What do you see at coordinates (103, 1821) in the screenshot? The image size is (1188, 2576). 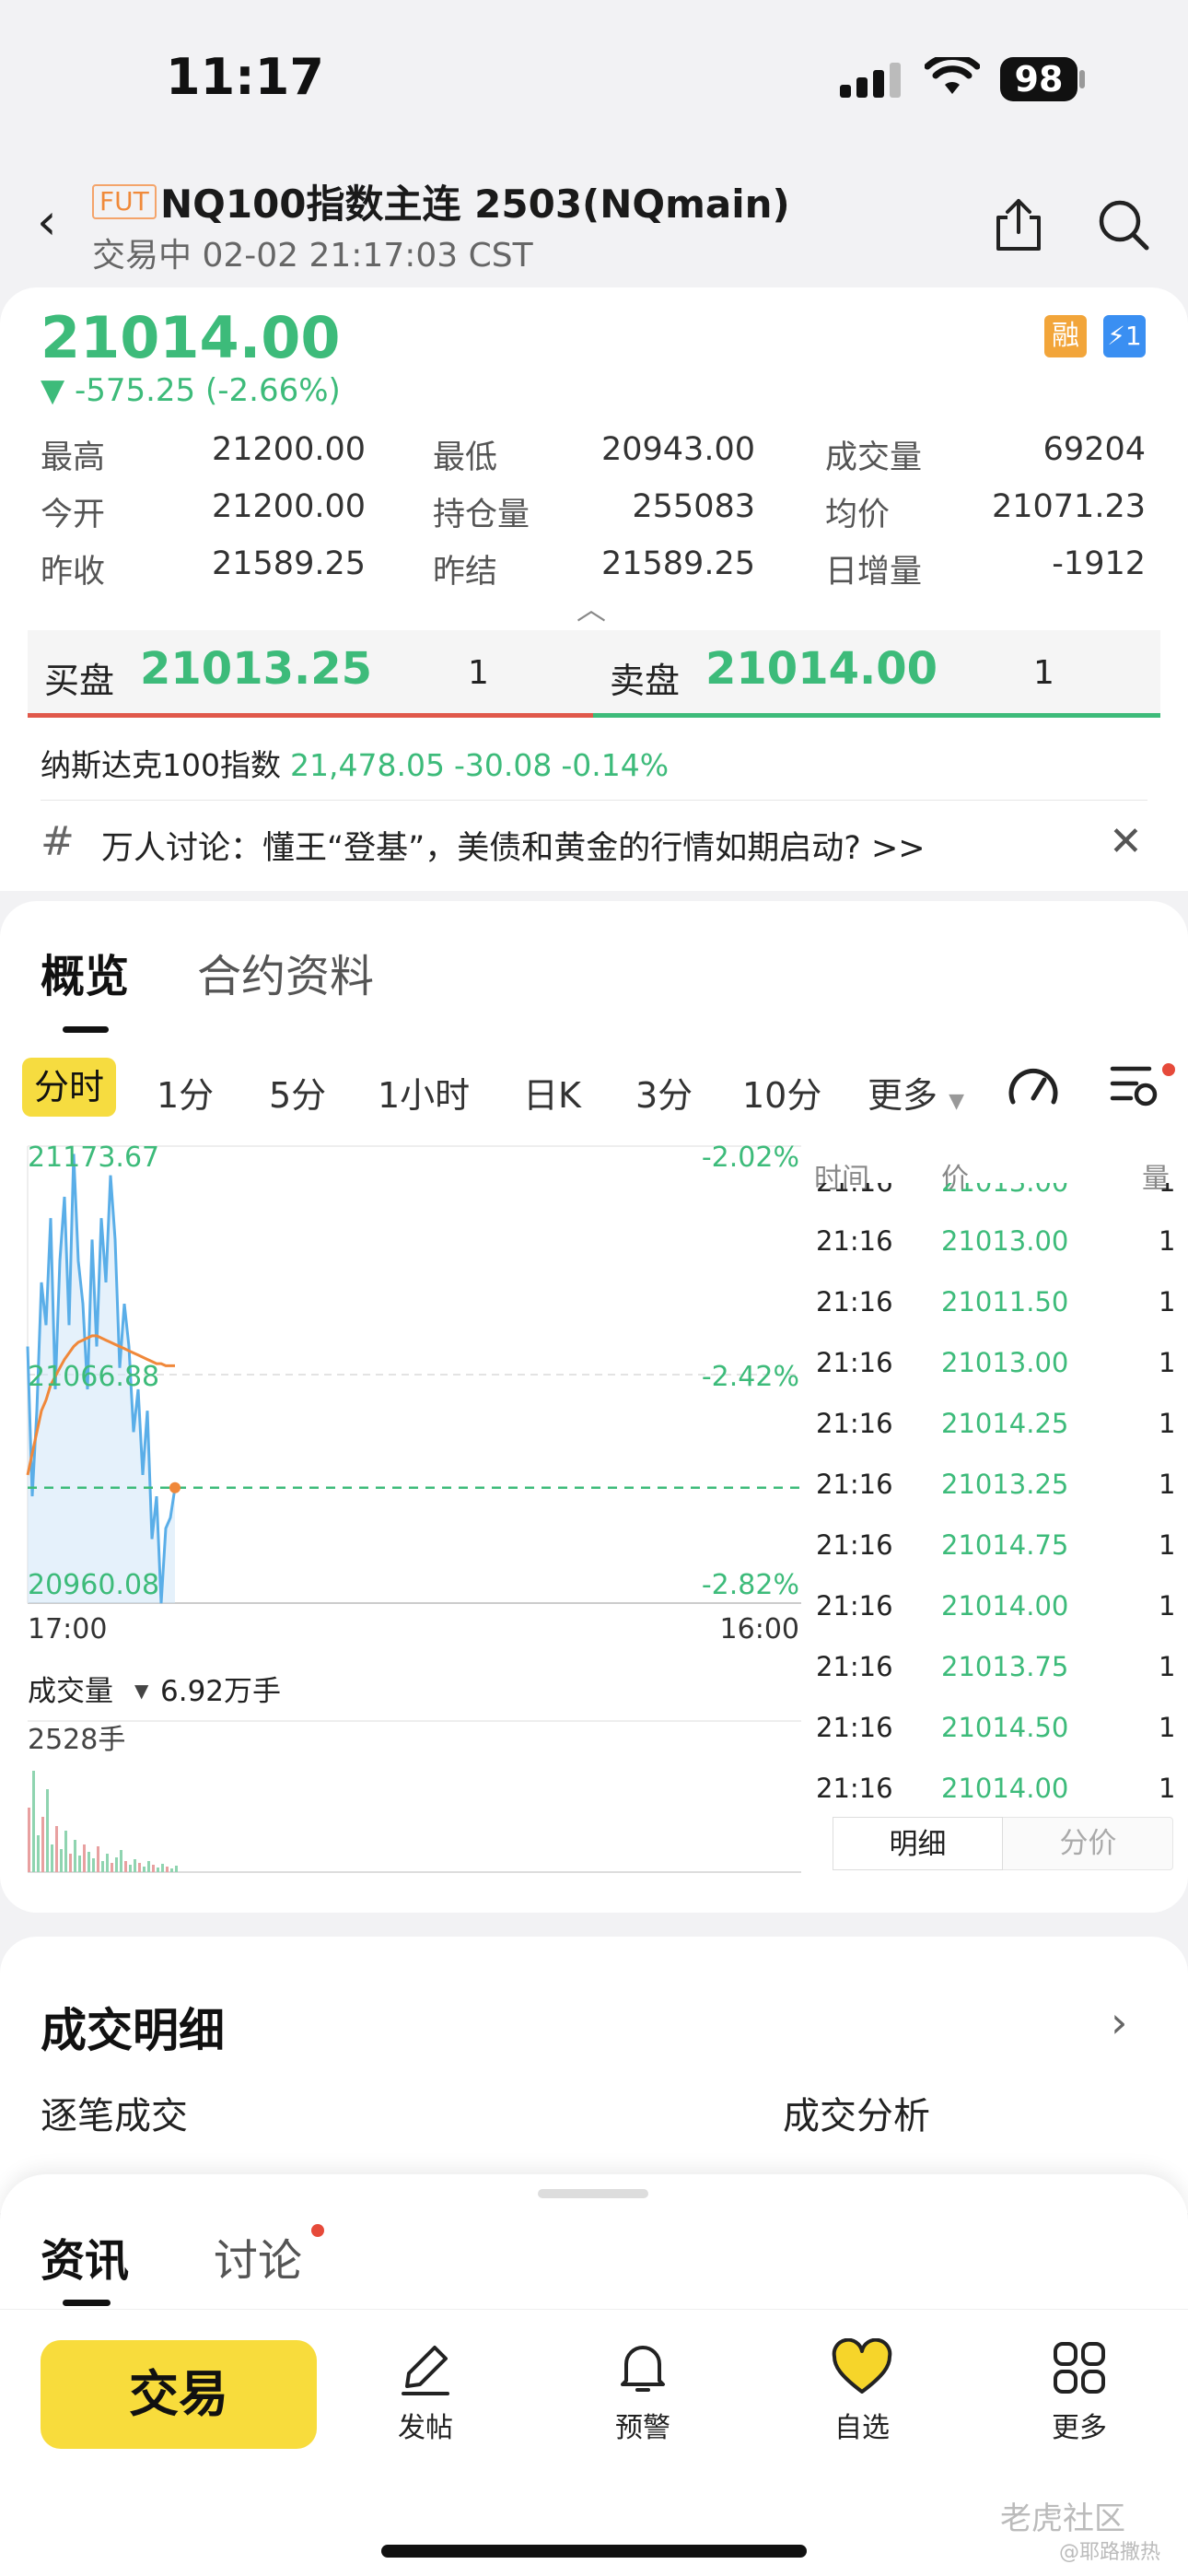 I see `volume-bars` at bounding box center [103, 1821].